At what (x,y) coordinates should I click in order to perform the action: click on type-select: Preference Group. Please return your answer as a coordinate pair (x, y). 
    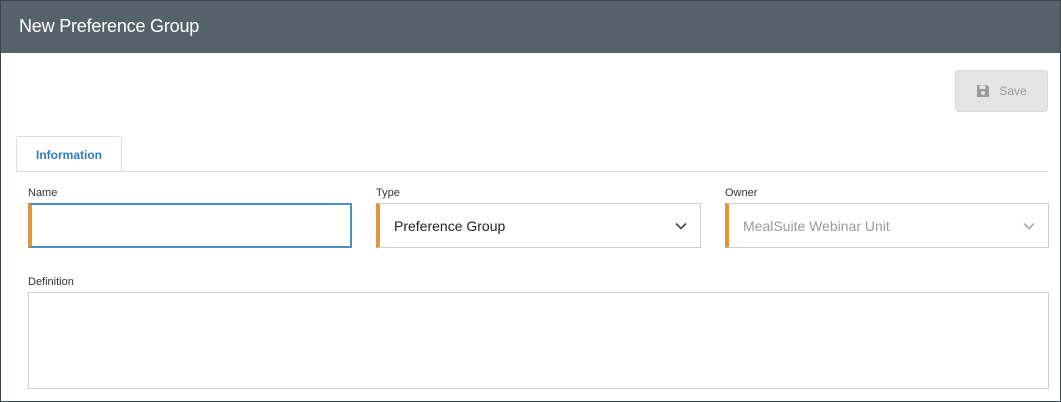
    Looking at the image, I should click on (538, 225).